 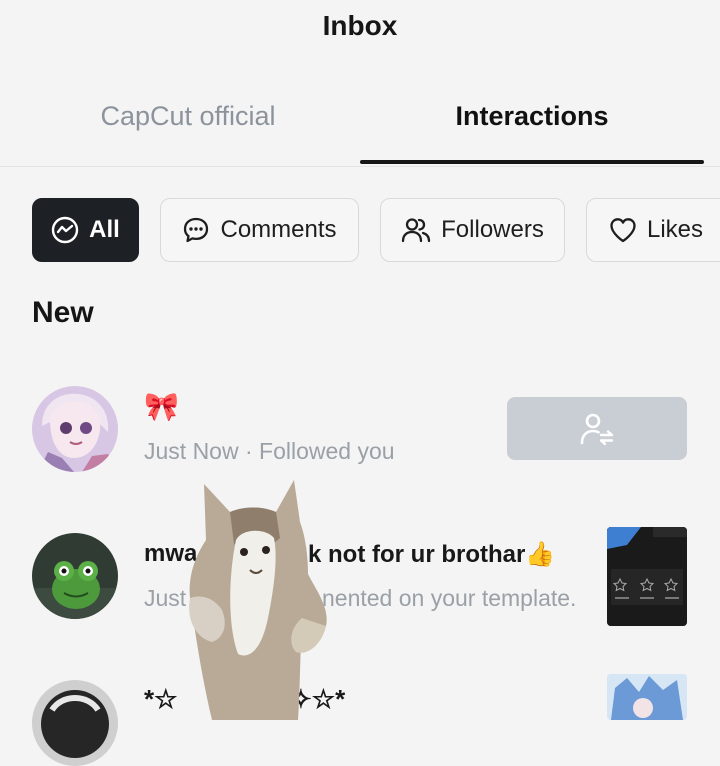 I want to click on person-swap-icon, so click(x=597, y=429).